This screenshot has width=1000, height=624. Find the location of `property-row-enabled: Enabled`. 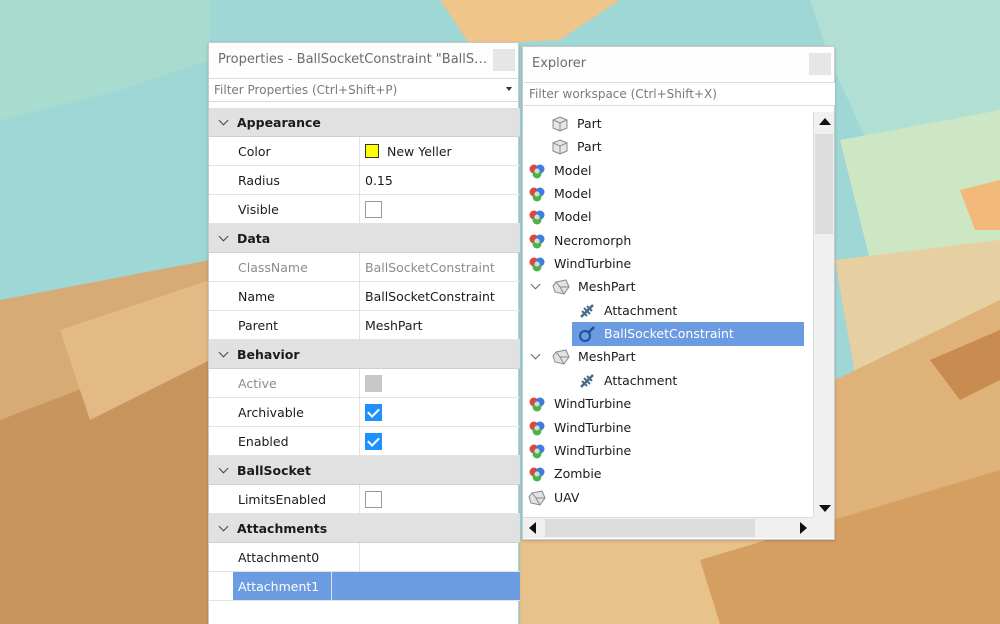

property-row-enabled: Enabled is located at coordinates (364, 441).